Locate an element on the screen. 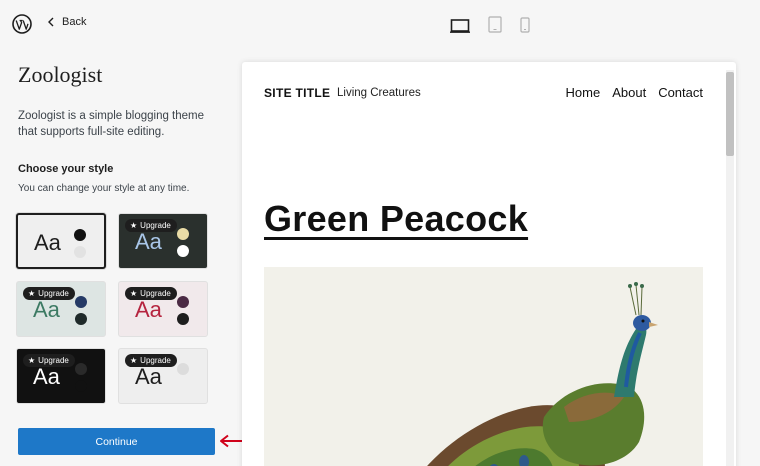 The height and width of the screenshot is (466, 760). style-option-5: Aa ★ Upgrade is located at coordinates (61, 376).